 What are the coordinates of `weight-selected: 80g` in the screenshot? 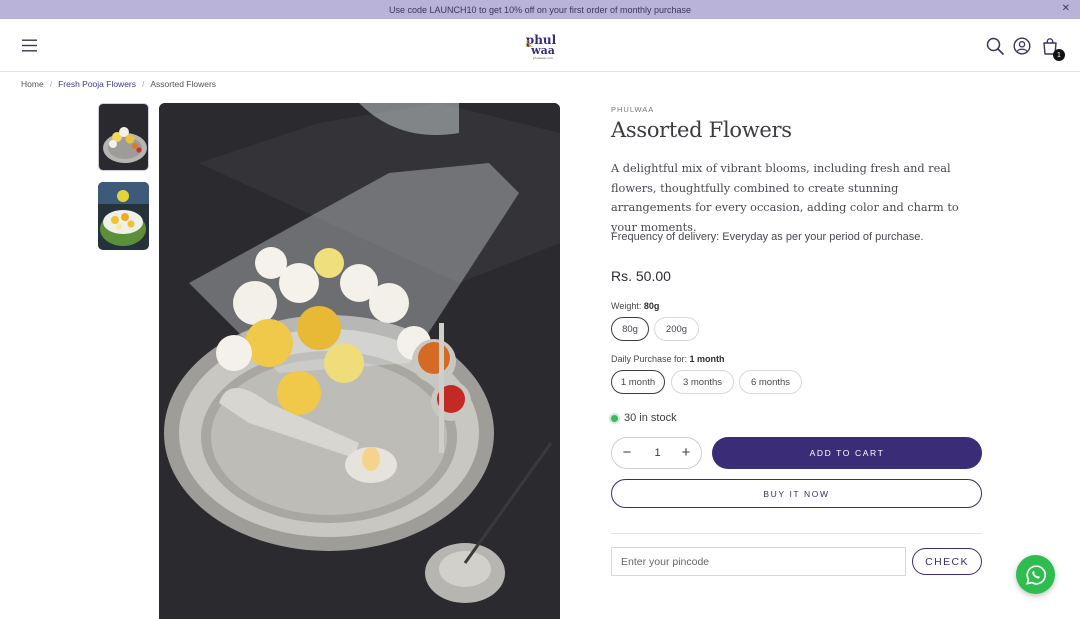 It's located at (651, 306).